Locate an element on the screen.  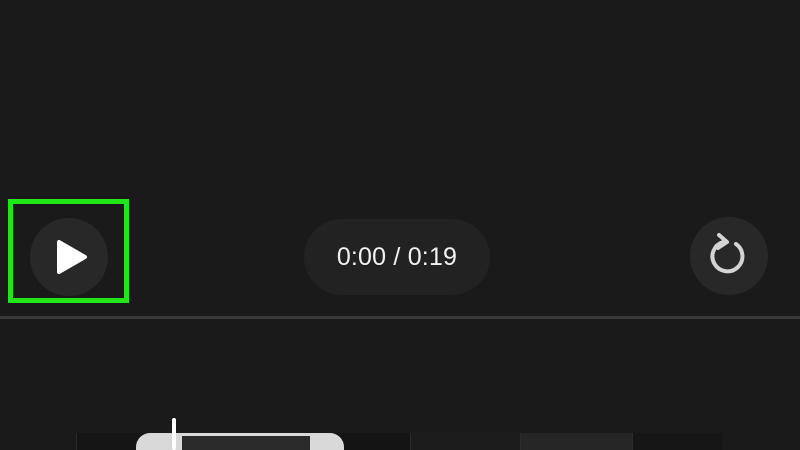
replay-button is located at coordinates (729, 256).